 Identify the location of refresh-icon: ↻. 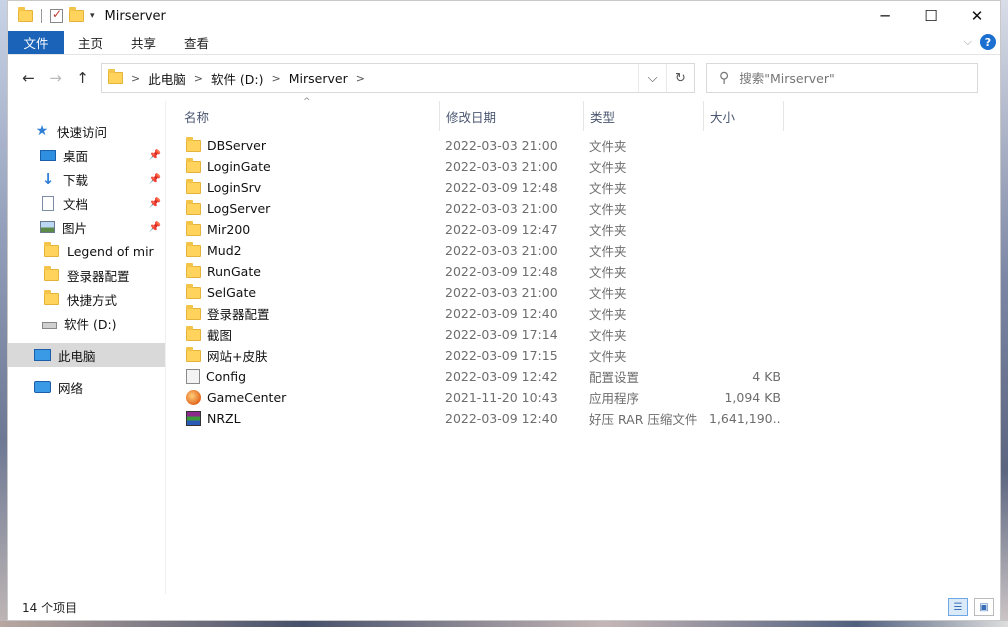
(680, 78).